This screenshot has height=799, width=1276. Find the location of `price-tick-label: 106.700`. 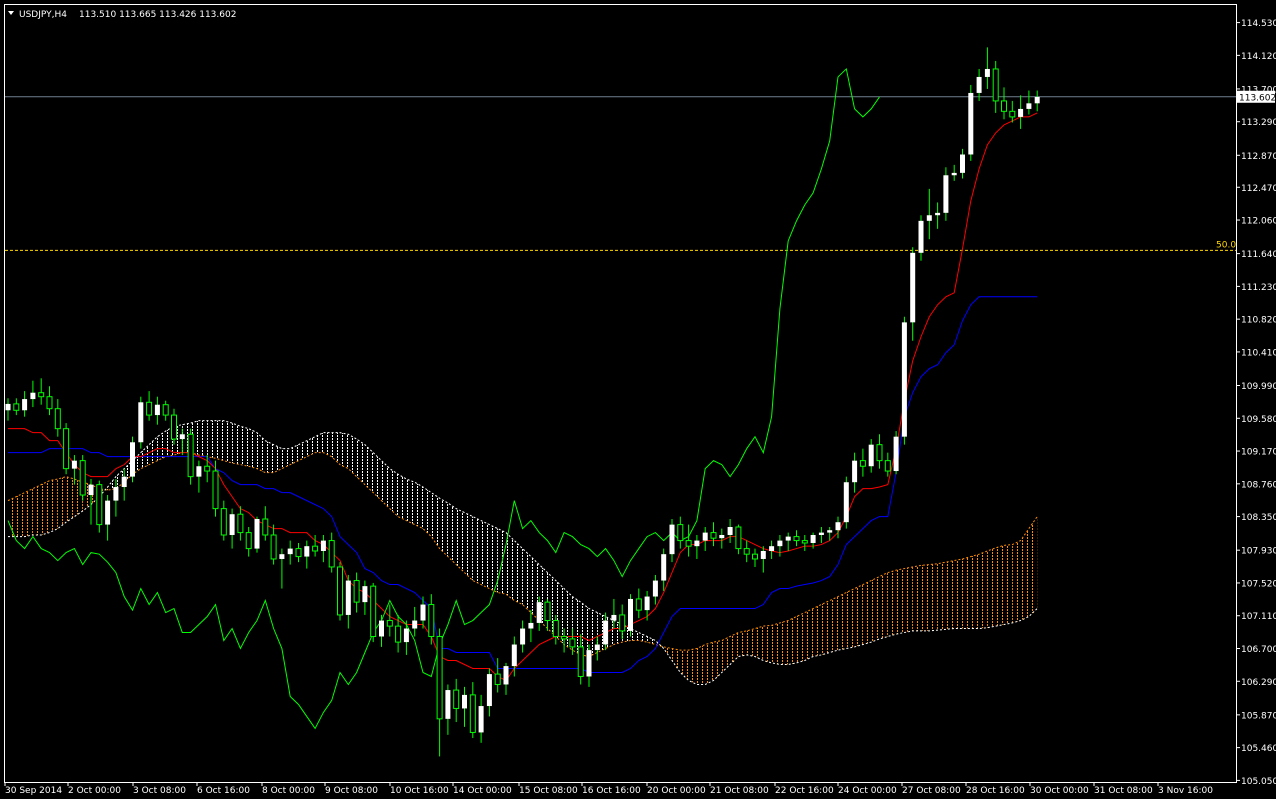

price-tick-label: 106.700 is located at coordinates (1258, 650).